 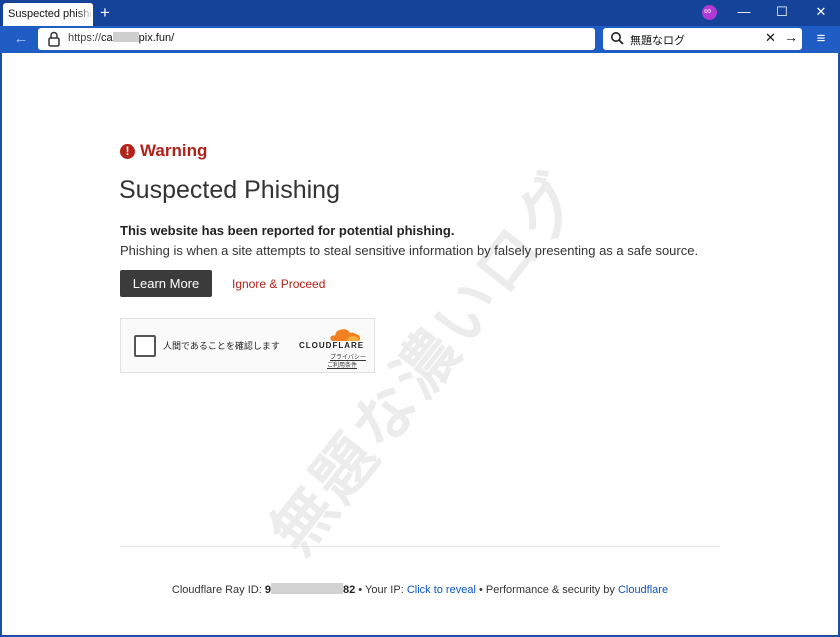 I want to click on url-redacted, so click(x=125, y=37).